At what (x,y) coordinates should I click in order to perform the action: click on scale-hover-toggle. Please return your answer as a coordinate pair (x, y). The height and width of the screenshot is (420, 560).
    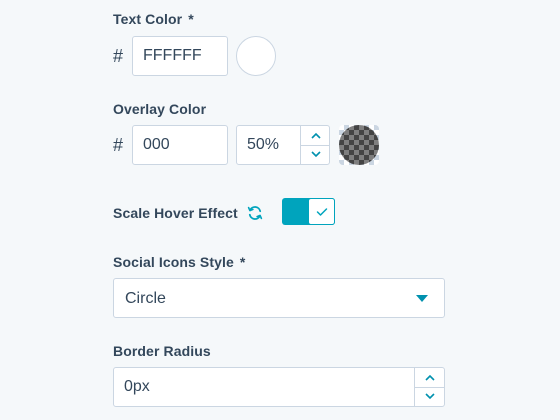
    Looking at the image, I should click on (308, 211).